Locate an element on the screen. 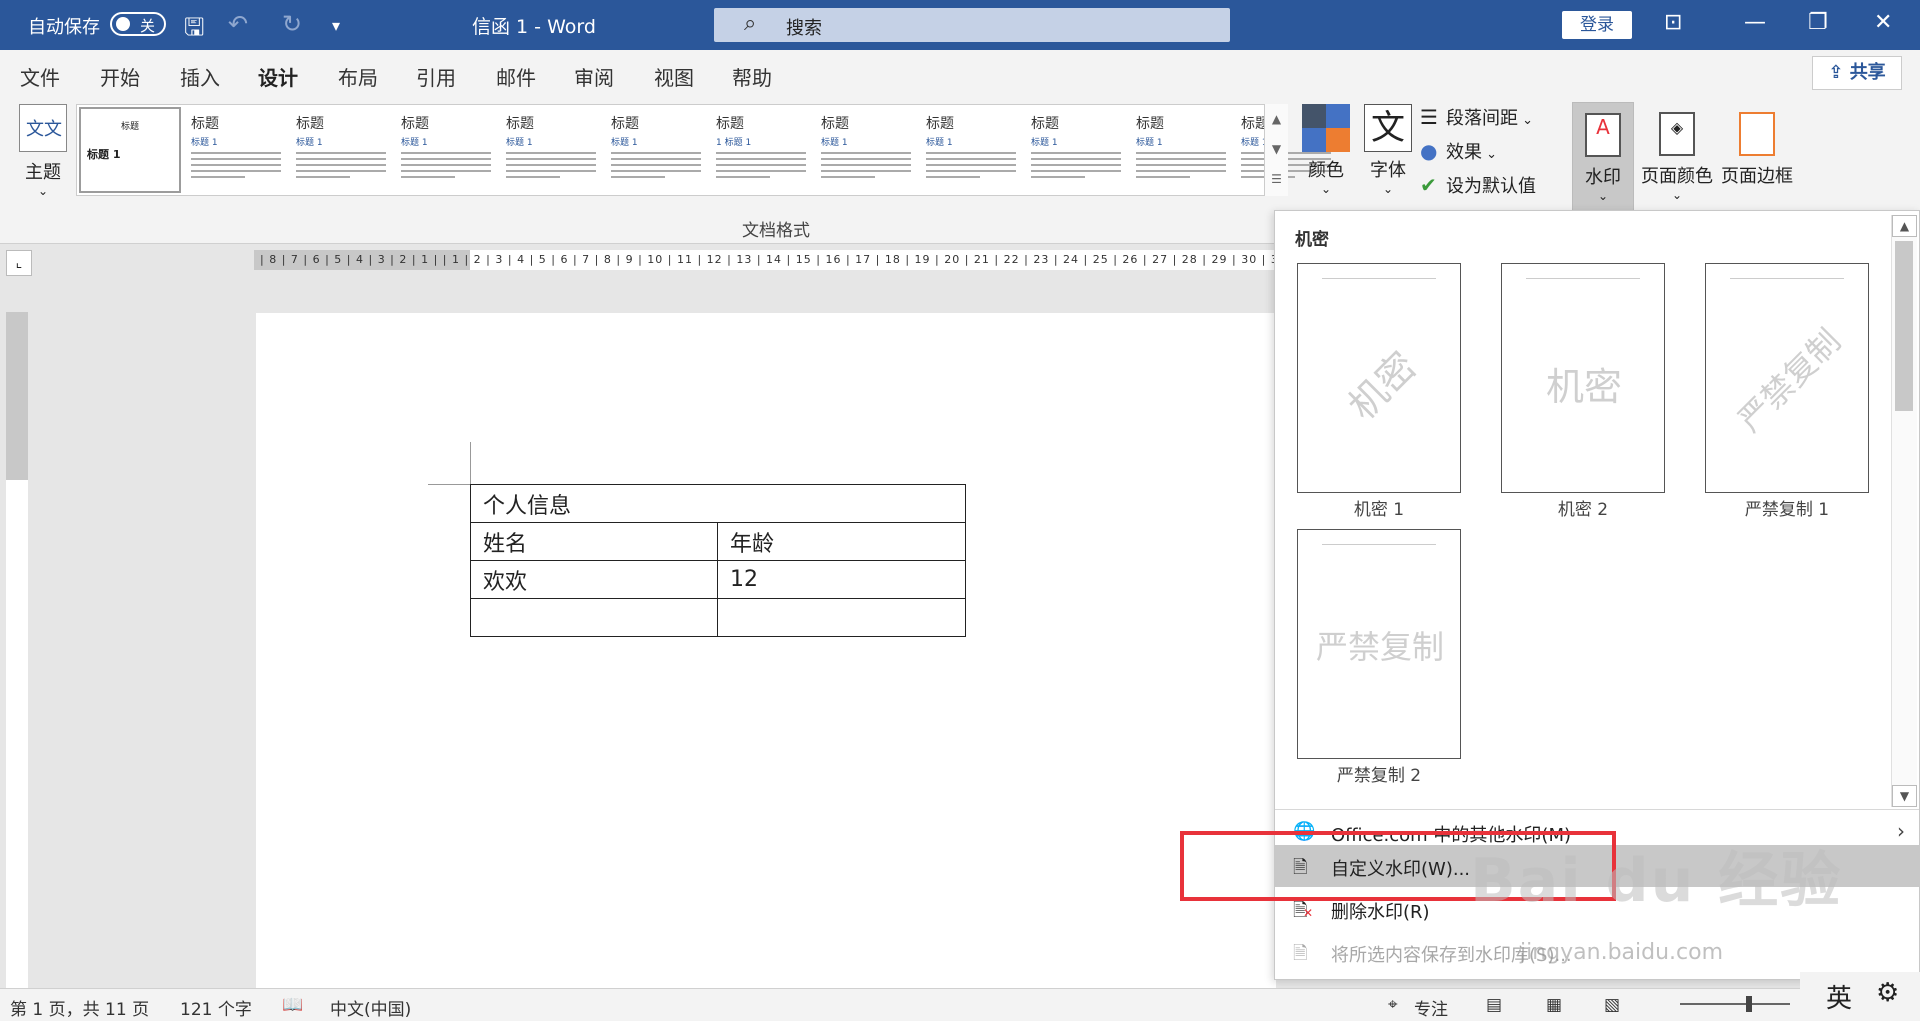 The image size is (1920, 1021). read-mode-icon: ▤ is located at coordinates (1494, 1005).